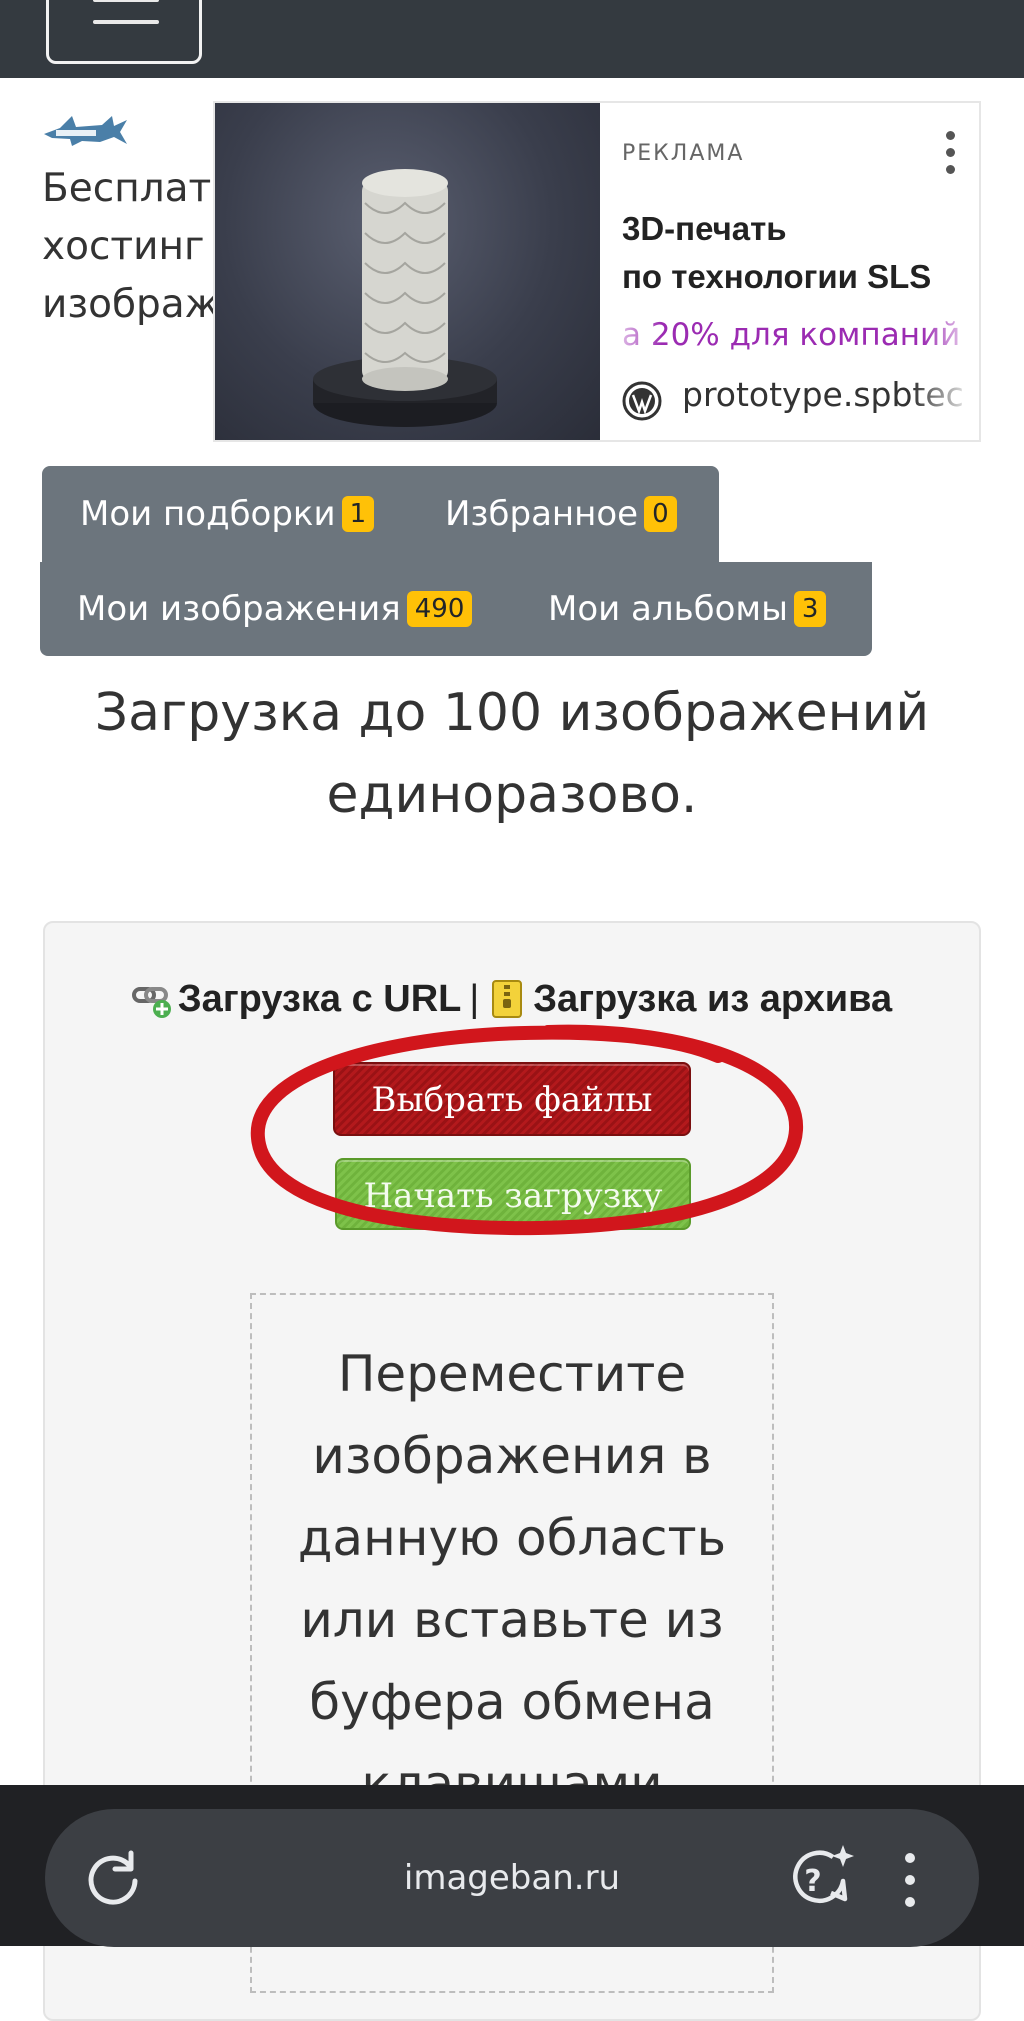 This screenshot has height=2021, width=1024. I want to click on site-tagline: Бесплатн хостинг изображе, so click(143, 246).